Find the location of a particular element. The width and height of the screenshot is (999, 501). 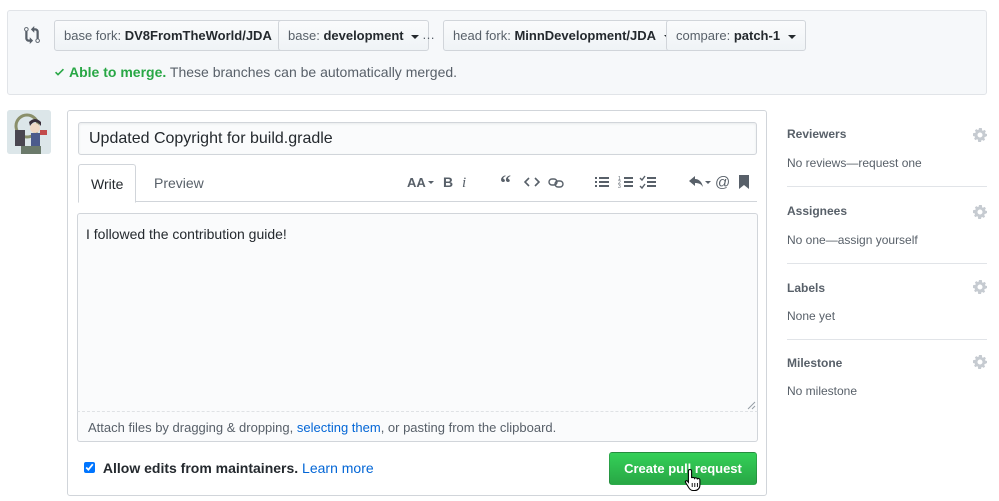

avatar-illustration is located at coordinates (29, 132).